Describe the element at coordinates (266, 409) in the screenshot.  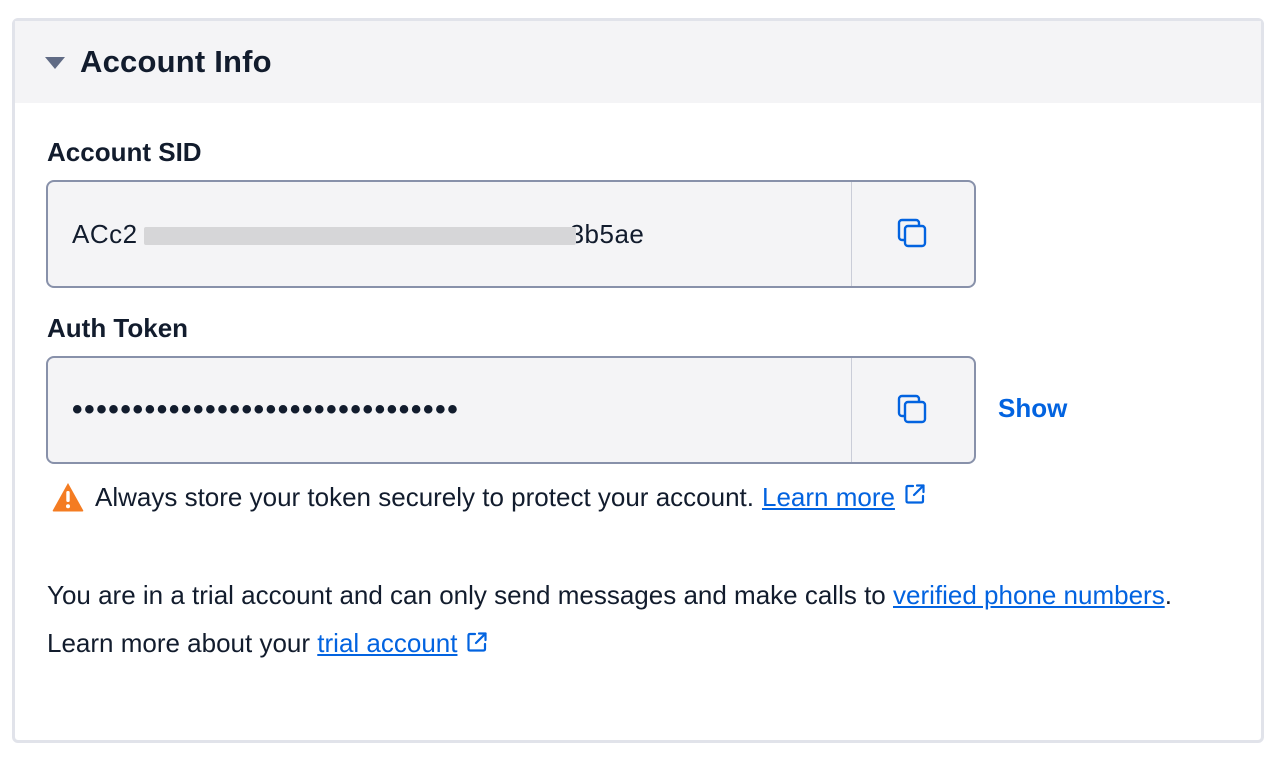
I see `auth-token-masked: ••••••••••••••••••••••••••••••••` at that location.